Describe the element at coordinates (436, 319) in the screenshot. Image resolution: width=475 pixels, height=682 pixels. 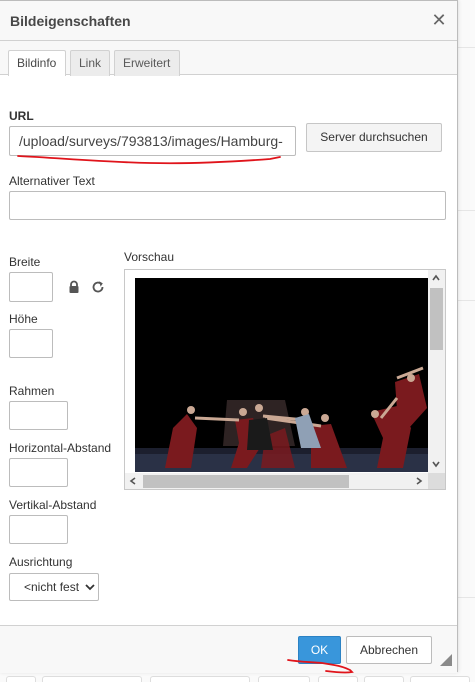
I see `vertical-scroll-thumb` at that location.